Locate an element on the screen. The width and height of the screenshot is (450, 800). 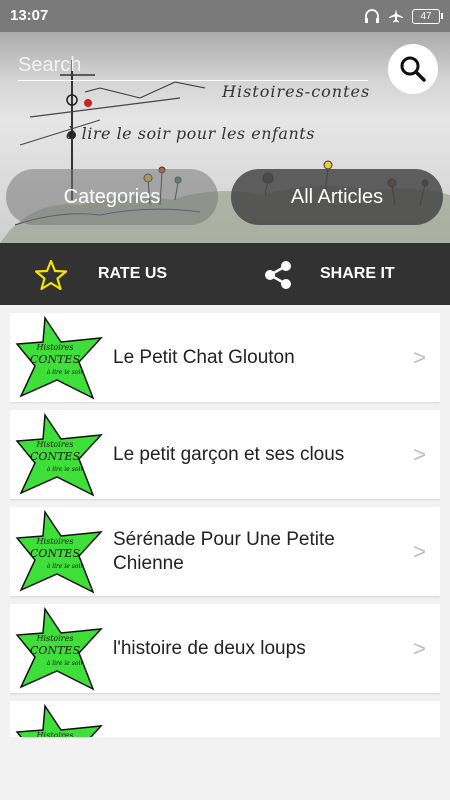
headphones-icon is located at coordinates (372, 16).